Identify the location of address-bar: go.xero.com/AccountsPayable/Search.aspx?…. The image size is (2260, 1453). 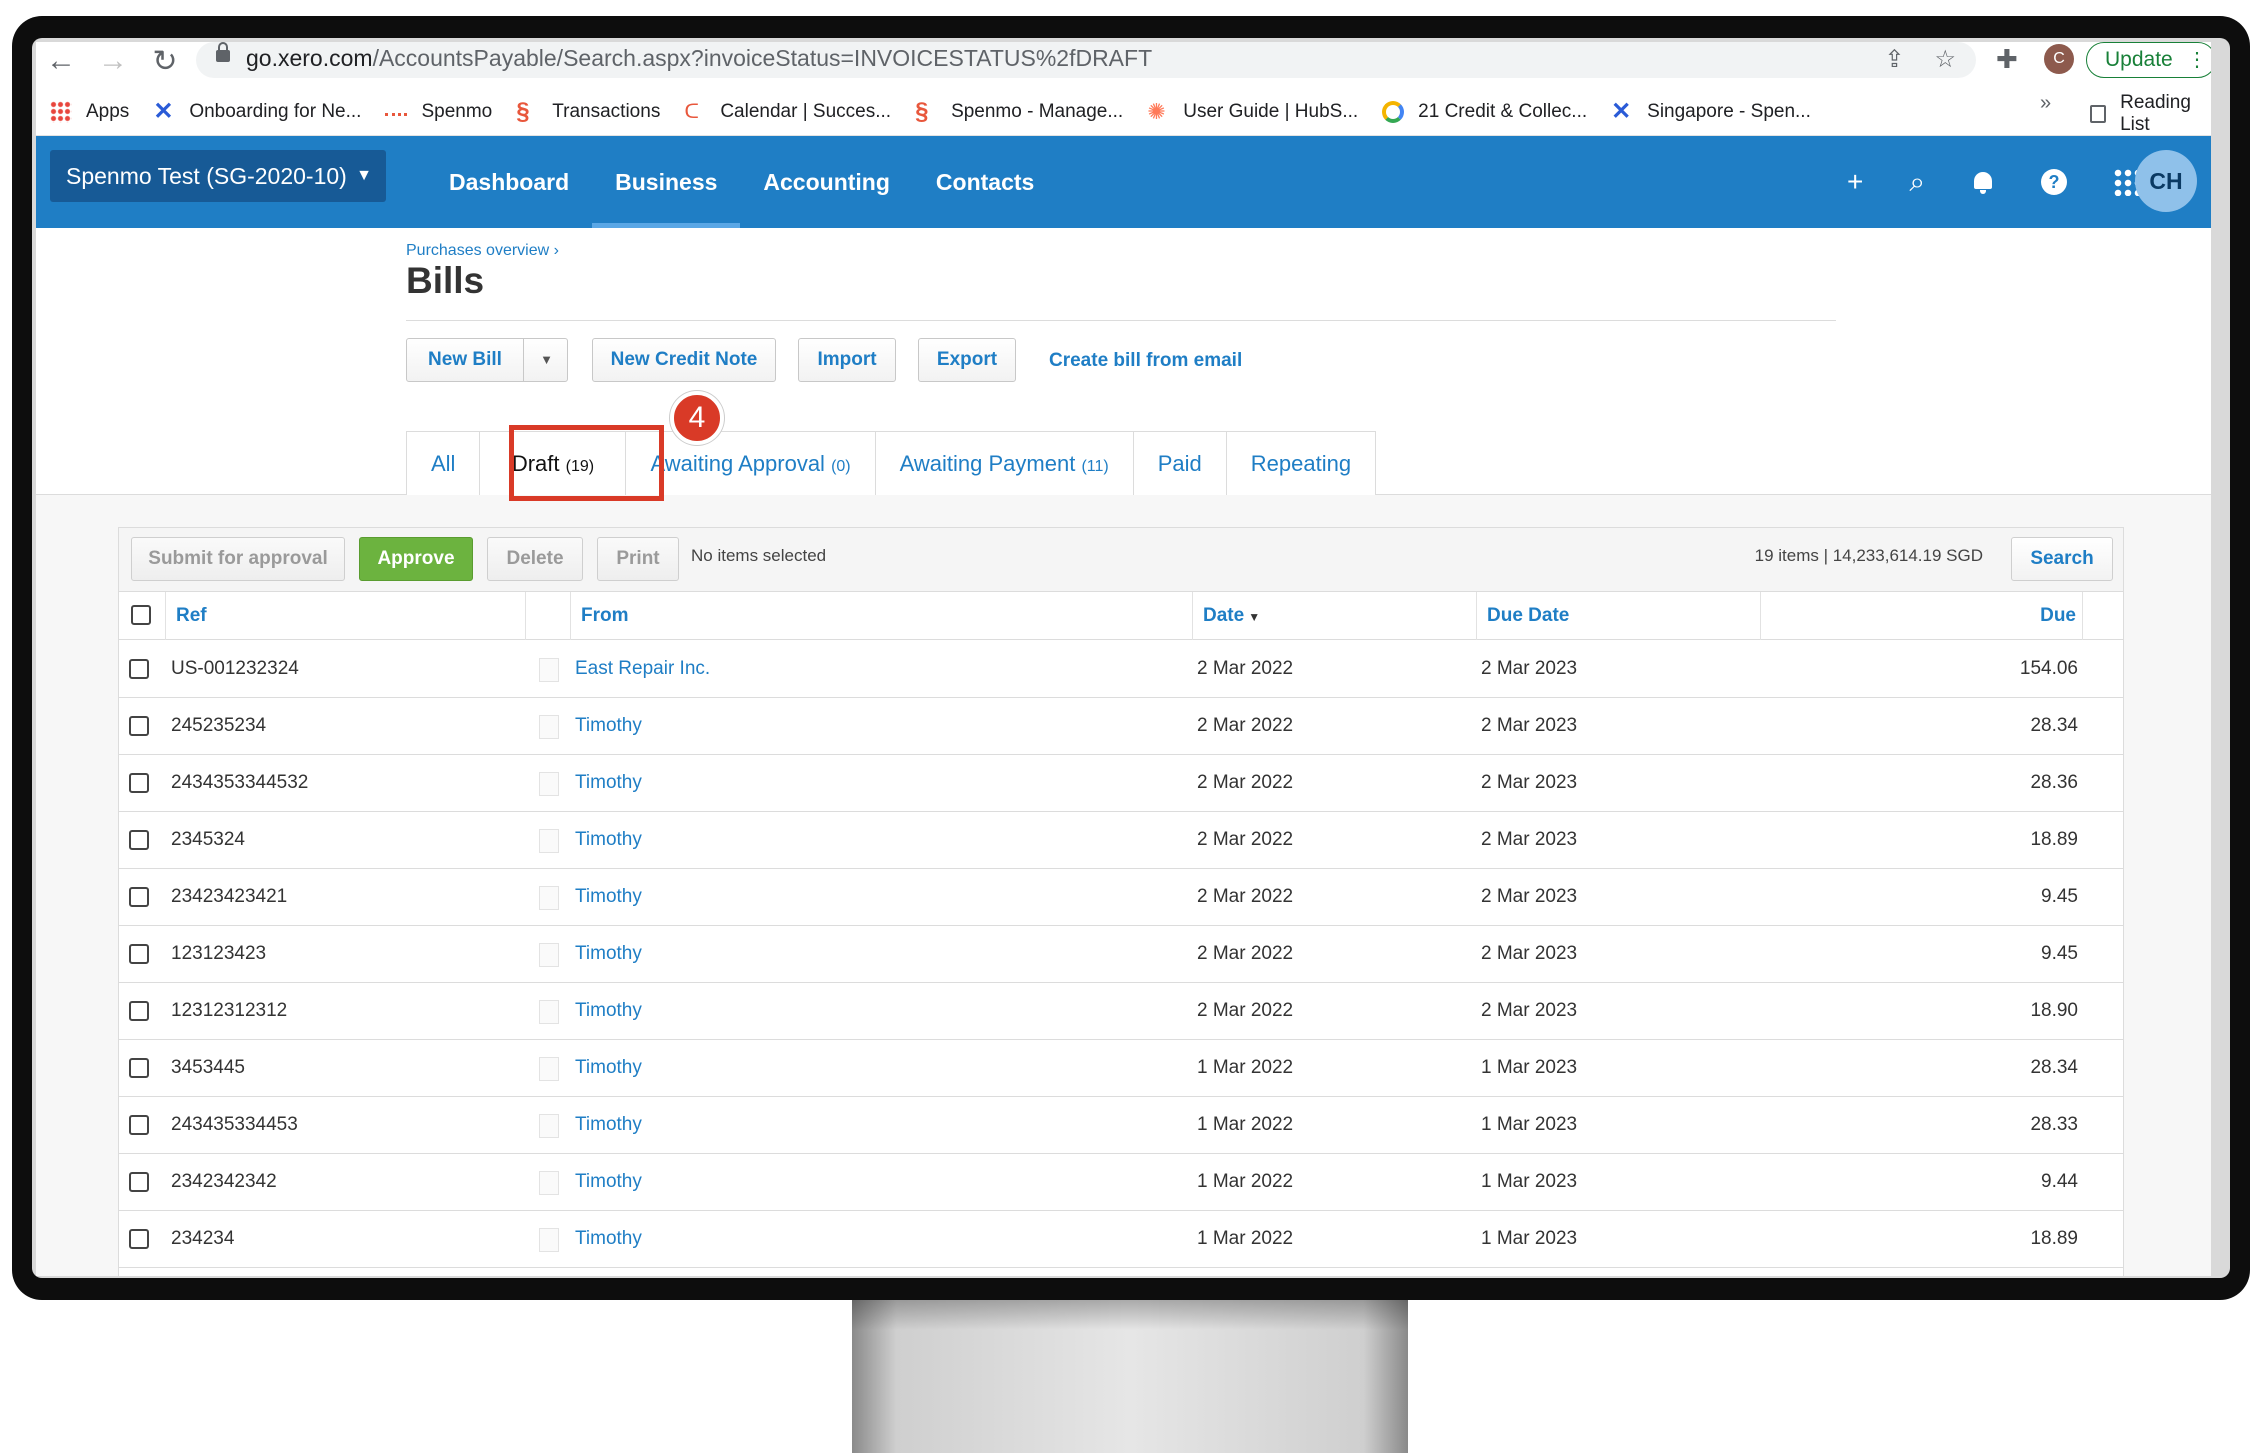
(1086, 60).